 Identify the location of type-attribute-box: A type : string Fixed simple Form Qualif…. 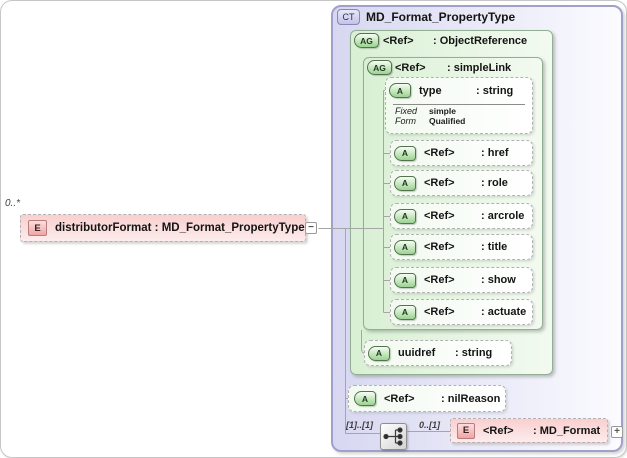
(459, 105).